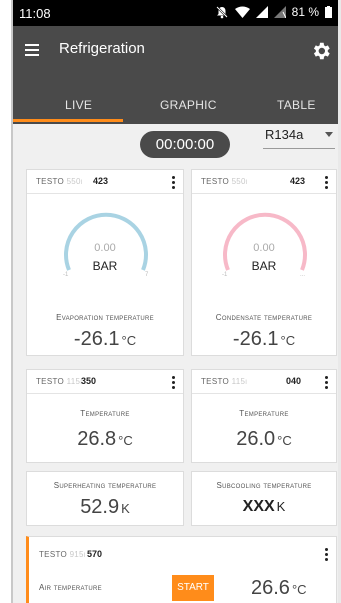 The width and height of the screenshot is (341, 603). What do you see at coordinates (264, 317) in the screenshot?
I see `measurement-label: Condensate temperature` at bounding box center [264, 317].